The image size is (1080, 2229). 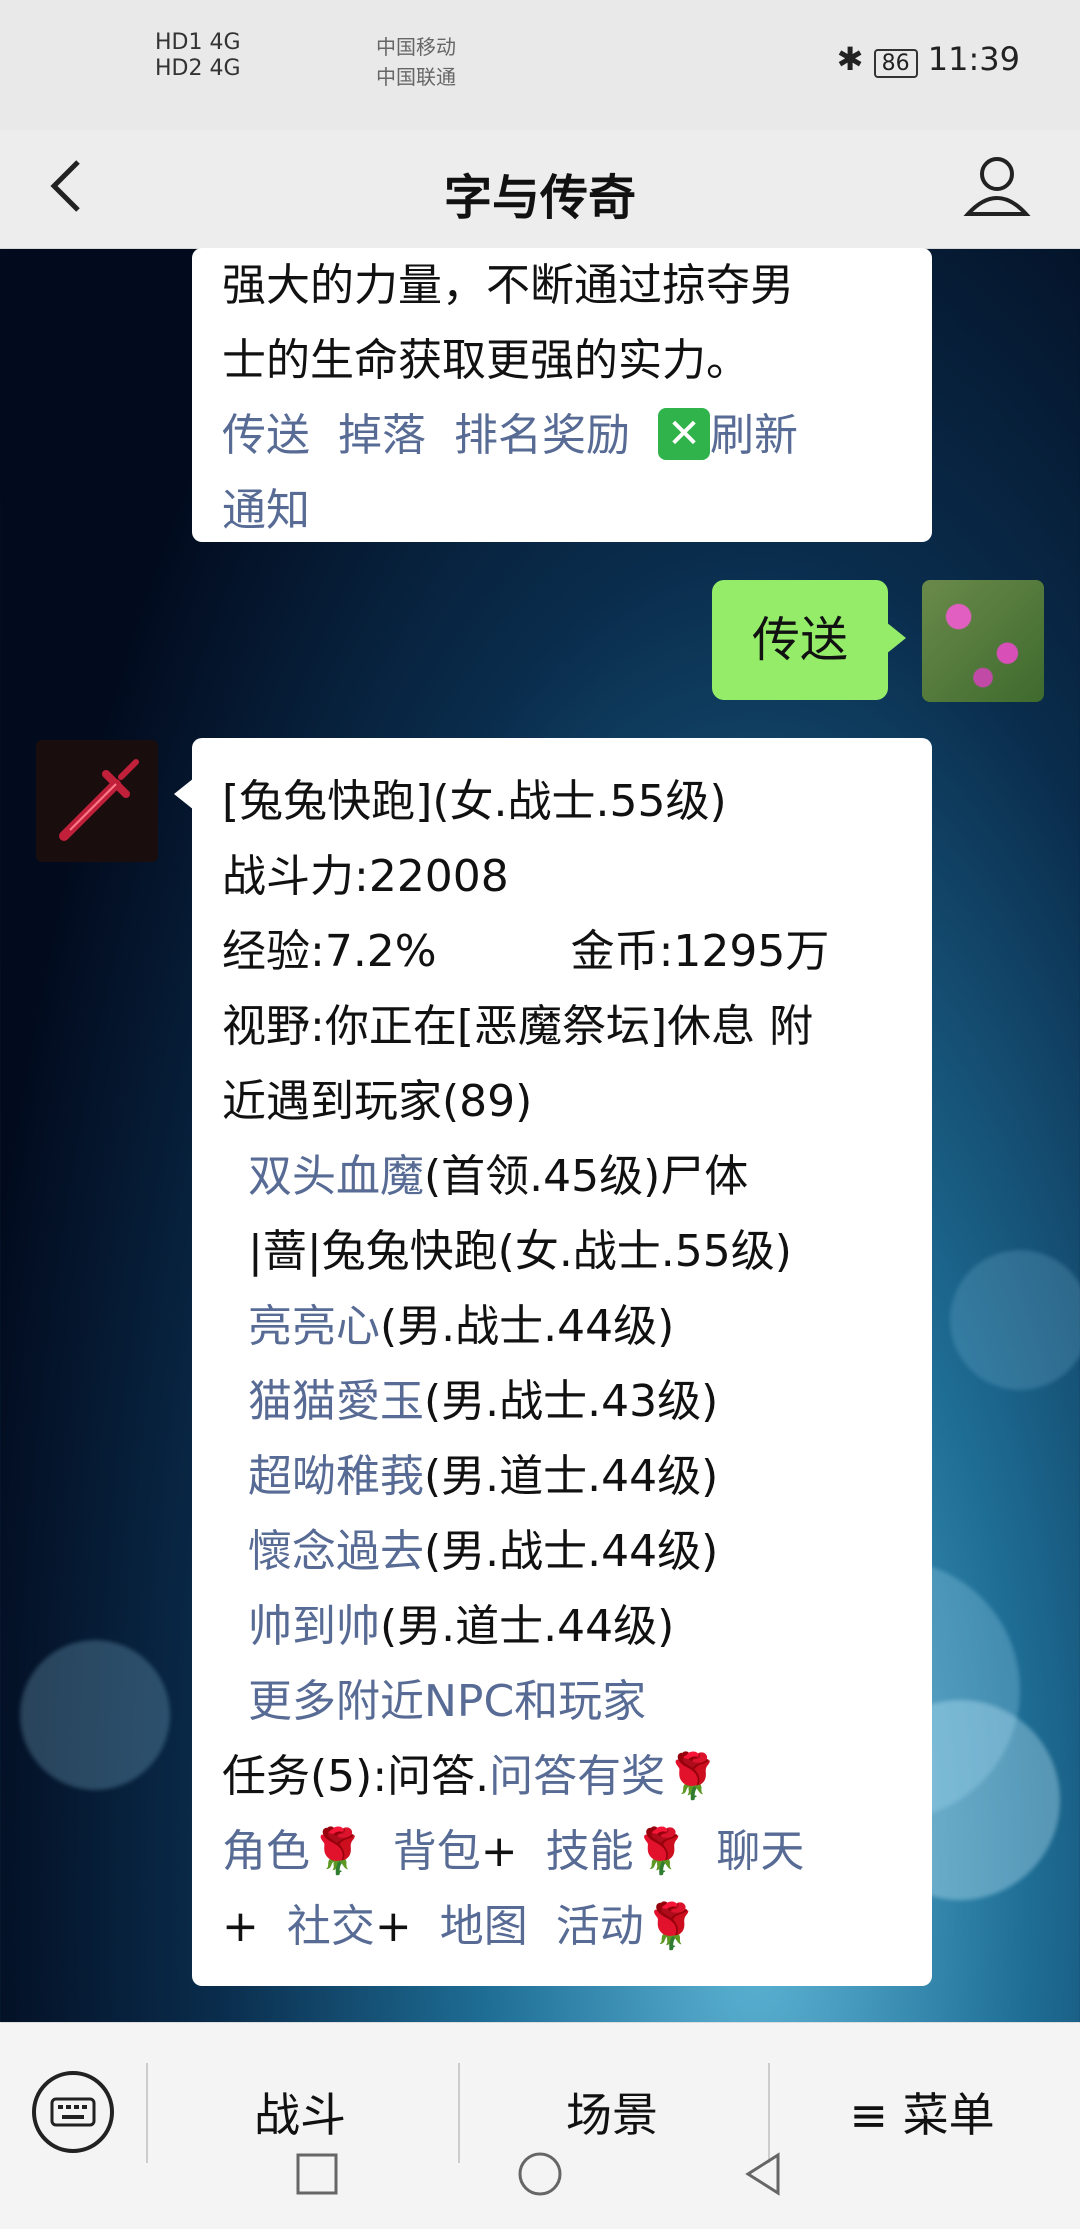 What do you see at coordinates (484, 1926) in the screenshot?
I see `menu-map: 地图` at bounding box center [484, 1926].